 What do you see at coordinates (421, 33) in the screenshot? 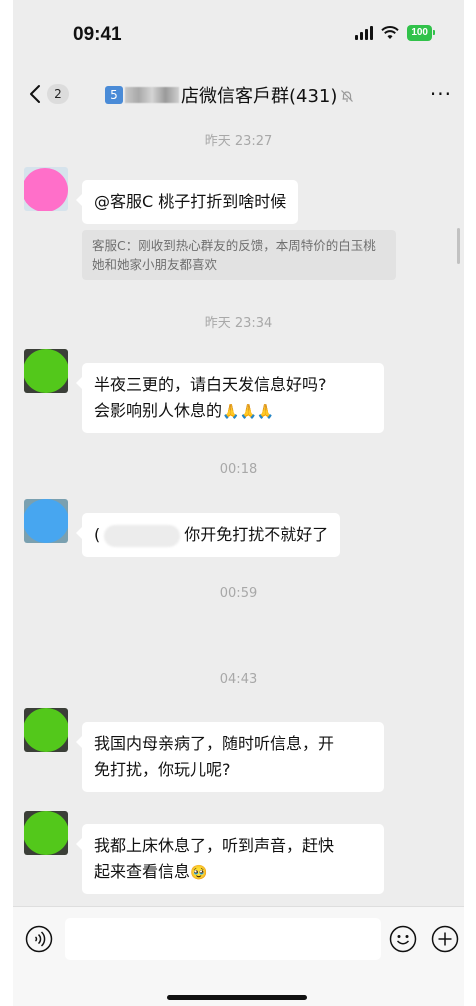
I see `battery-indicator: 100` at bounding box center [421, 33].